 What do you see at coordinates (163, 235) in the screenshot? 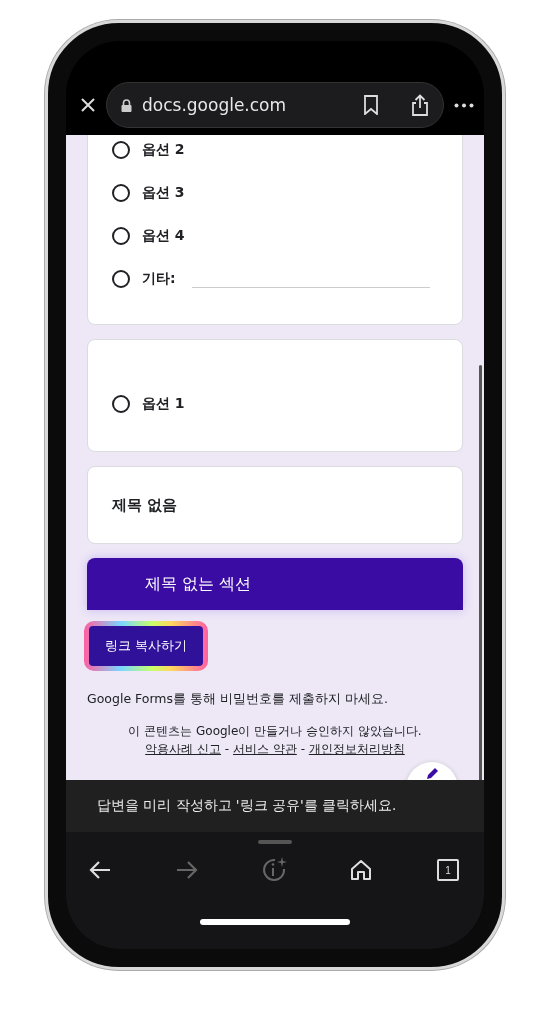
I see `option-label: 옵션 4` at bounding box center [163, 235].